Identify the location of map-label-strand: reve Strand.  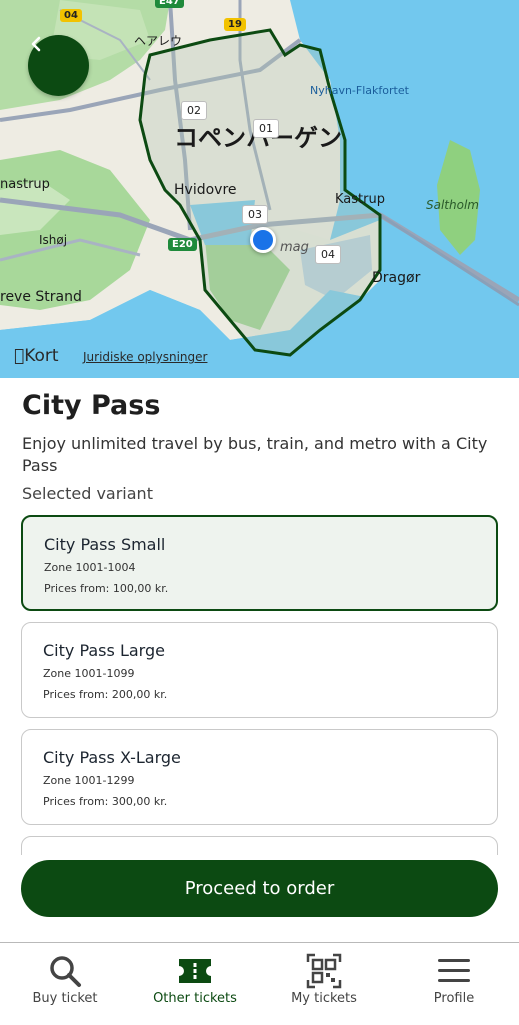
(41, 297).